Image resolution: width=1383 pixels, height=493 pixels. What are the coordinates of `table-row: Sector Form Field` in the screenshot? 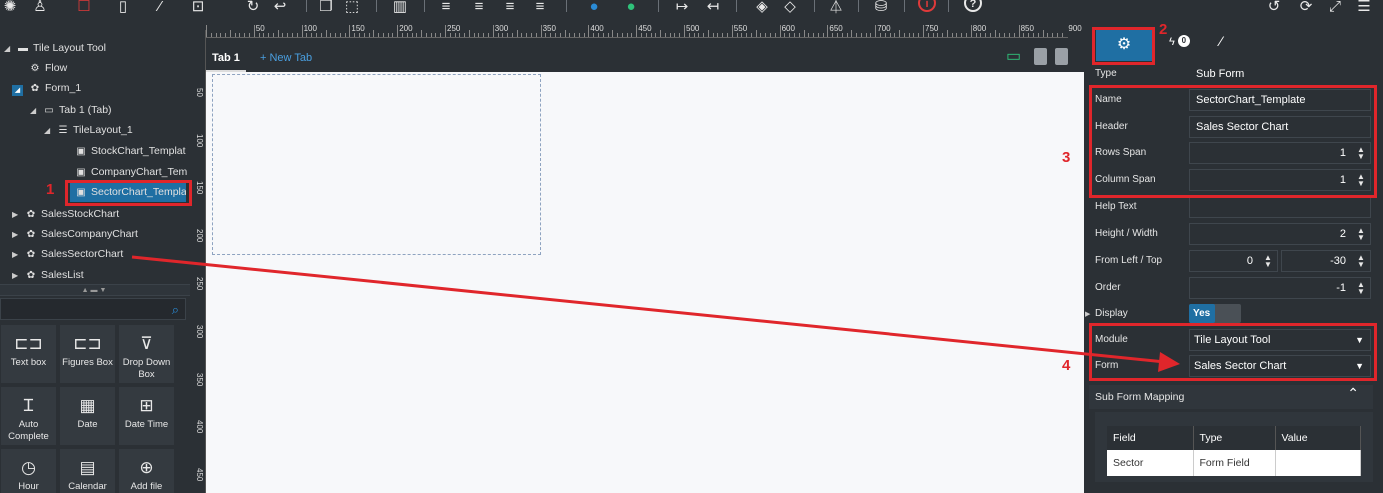 It's located at (1234, 463).